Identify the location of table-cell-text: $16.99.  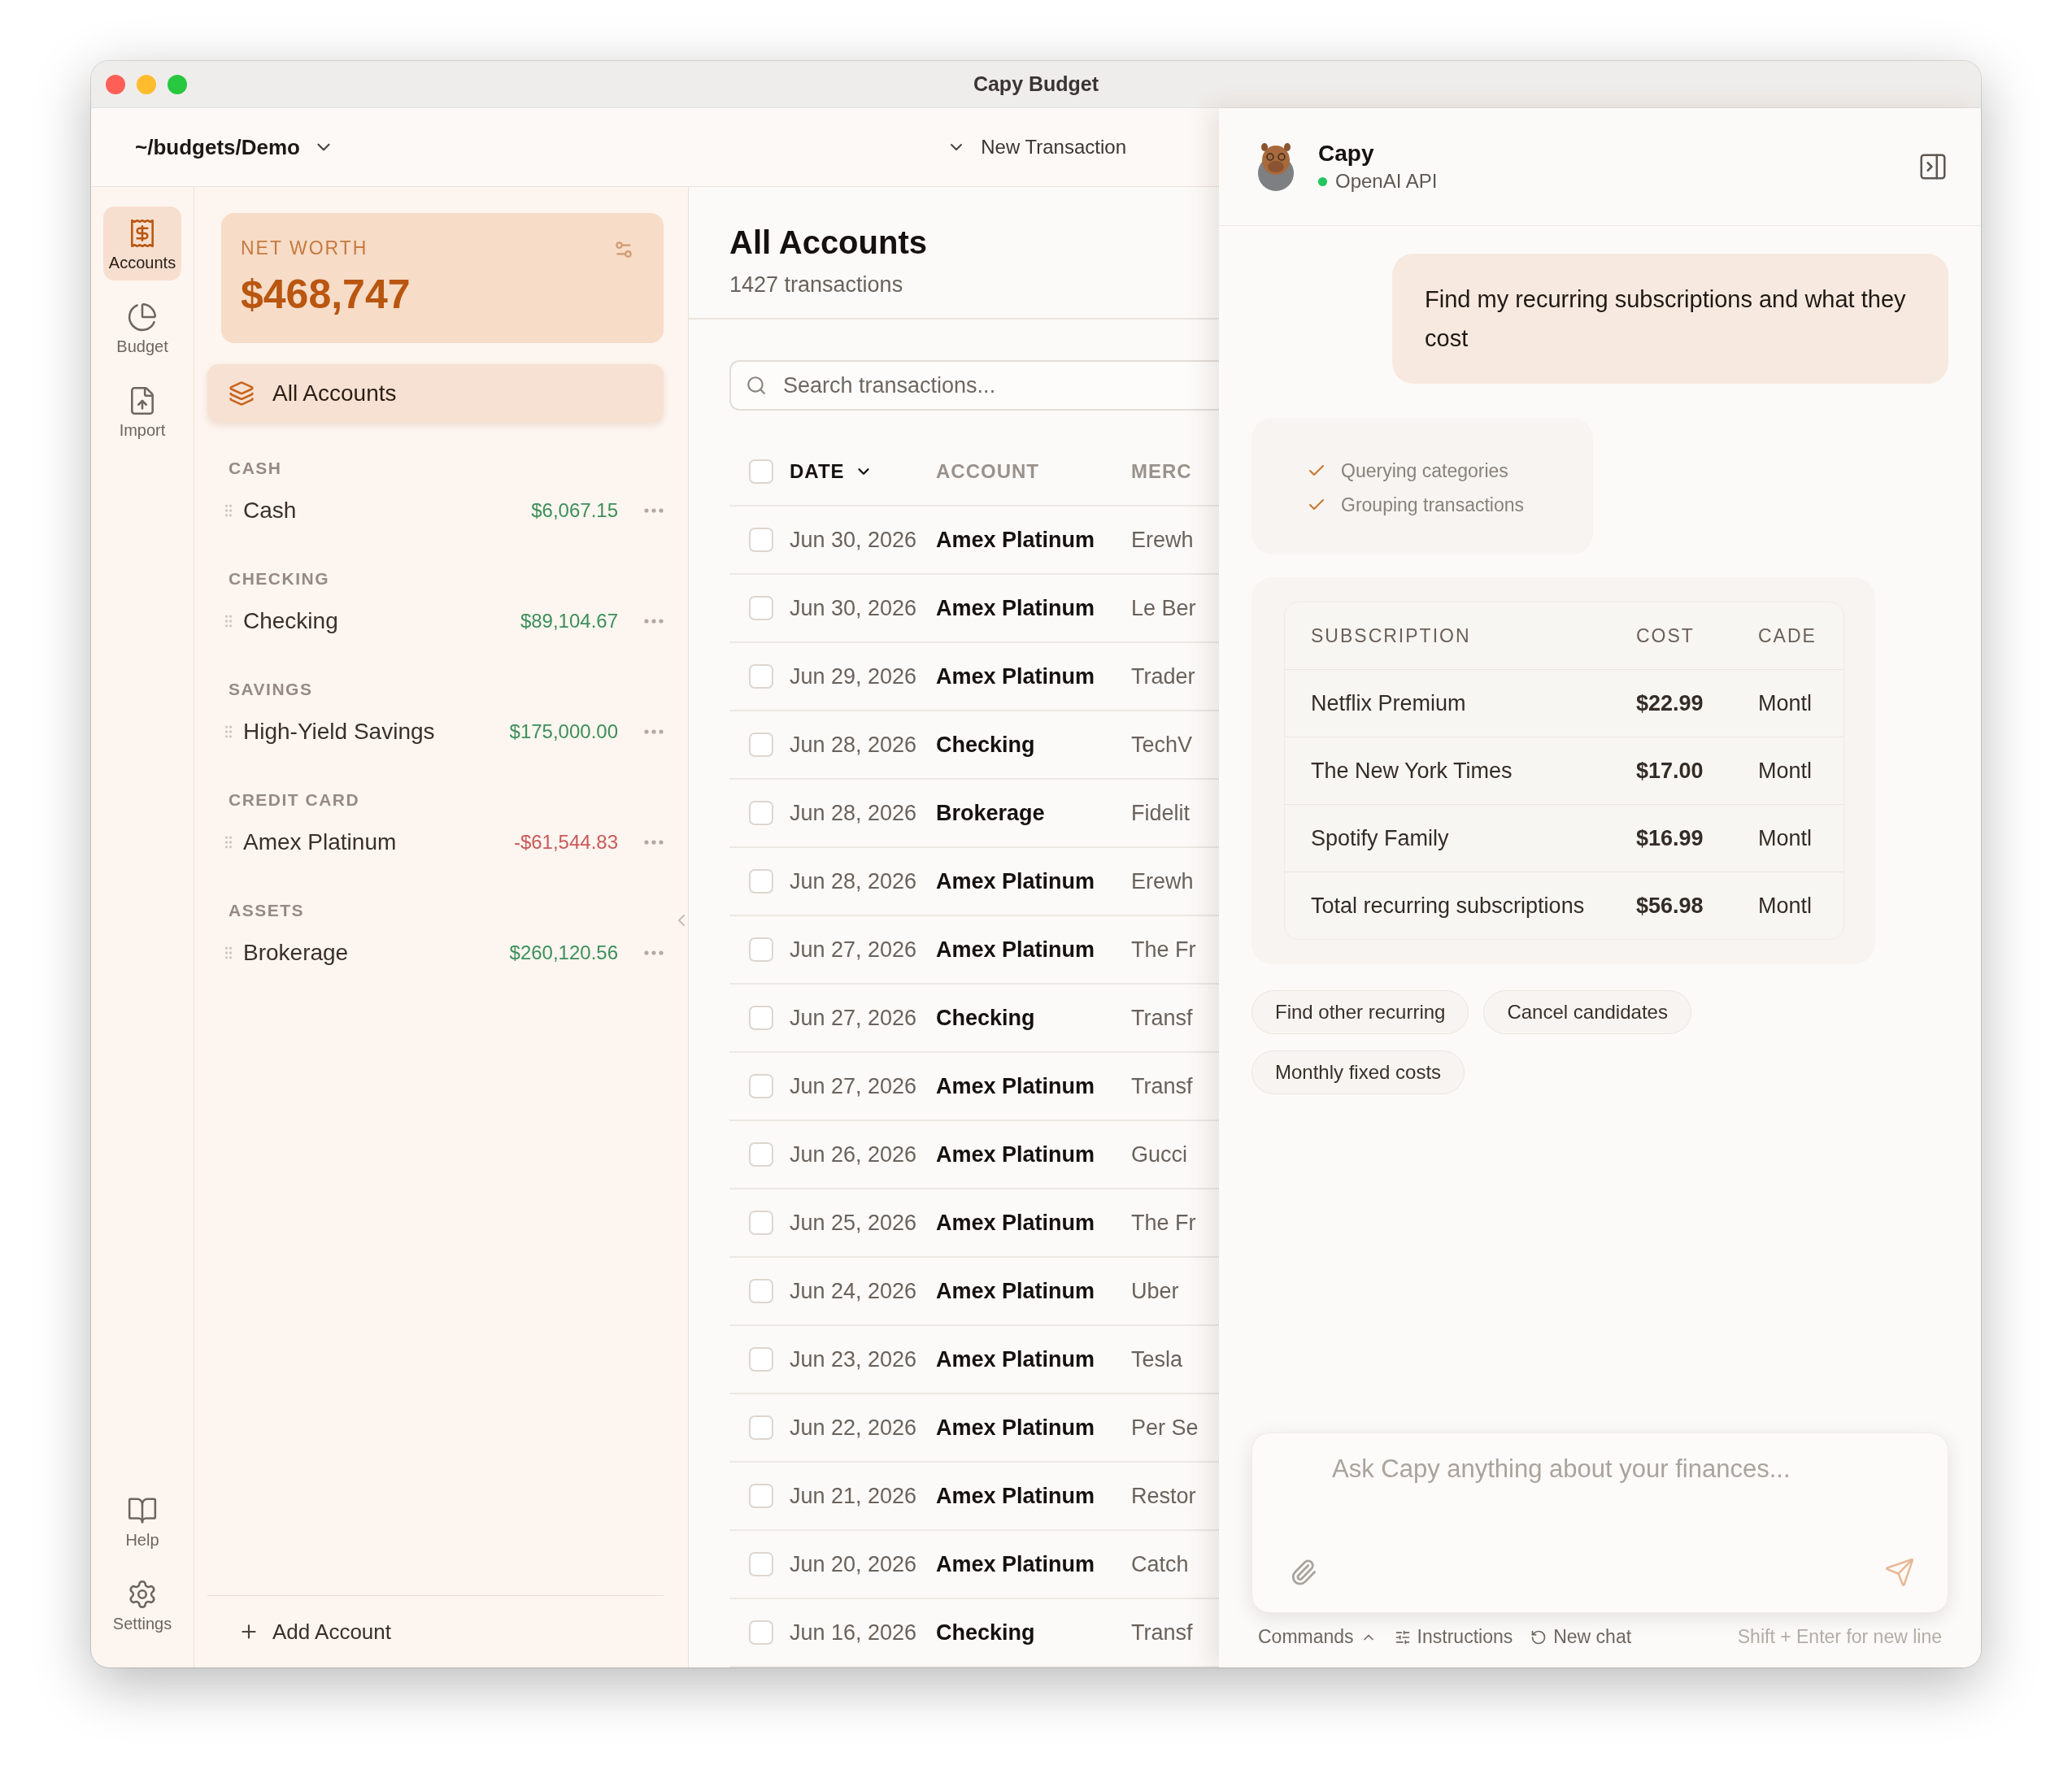
(1670, 838).